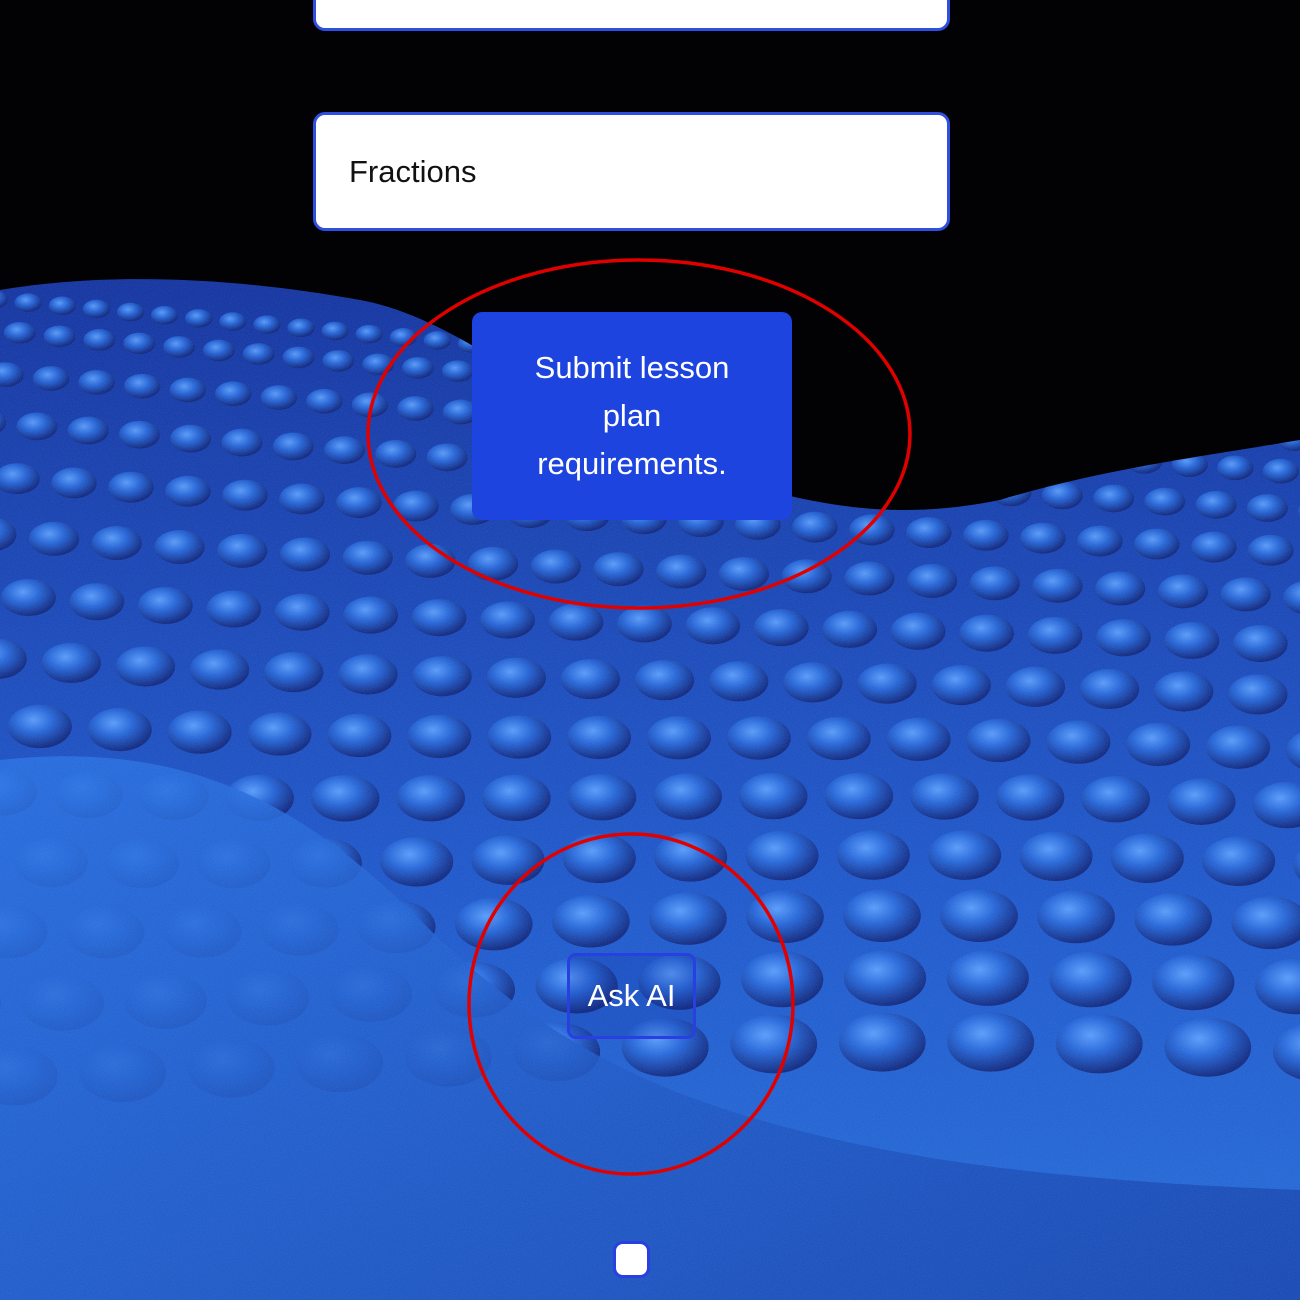 Image resolution: width=1300 pixels, height=1300 pixels. Describe the element at coordinates (631, 1259) in the screenshot. I see `square-icon` at that location.